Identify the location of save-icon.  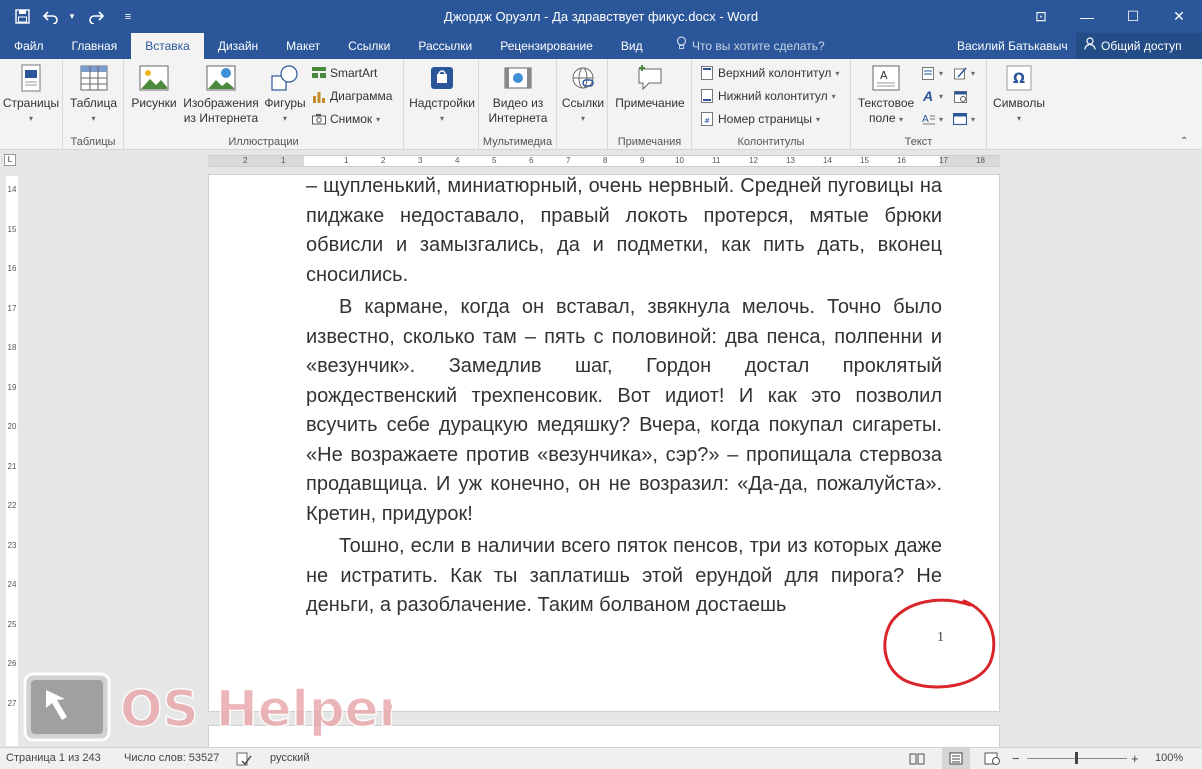
(22, 17).